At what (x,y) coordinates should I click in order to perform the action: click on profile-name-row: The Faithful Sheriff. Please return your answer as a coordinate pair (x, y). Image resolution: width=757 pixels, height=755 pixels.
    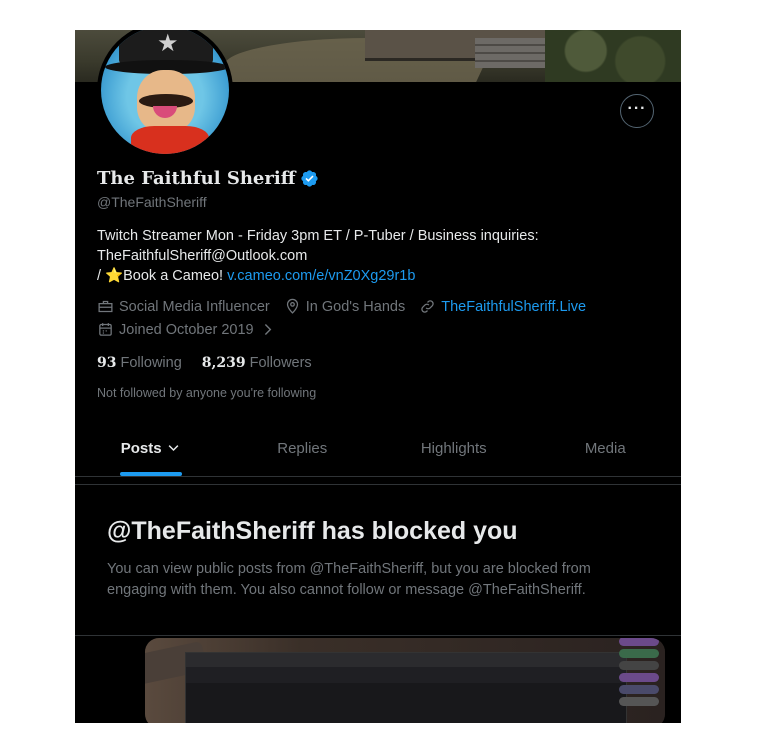
    Looking at the image, I should click on (208, 178).